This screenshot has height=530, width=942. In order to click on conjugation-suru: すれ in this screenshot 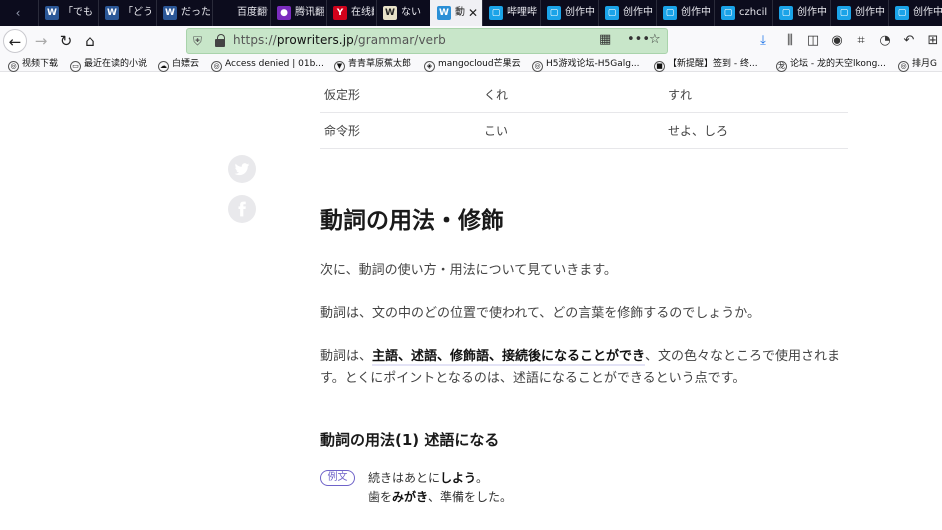, I will do `click(680, 95)`.